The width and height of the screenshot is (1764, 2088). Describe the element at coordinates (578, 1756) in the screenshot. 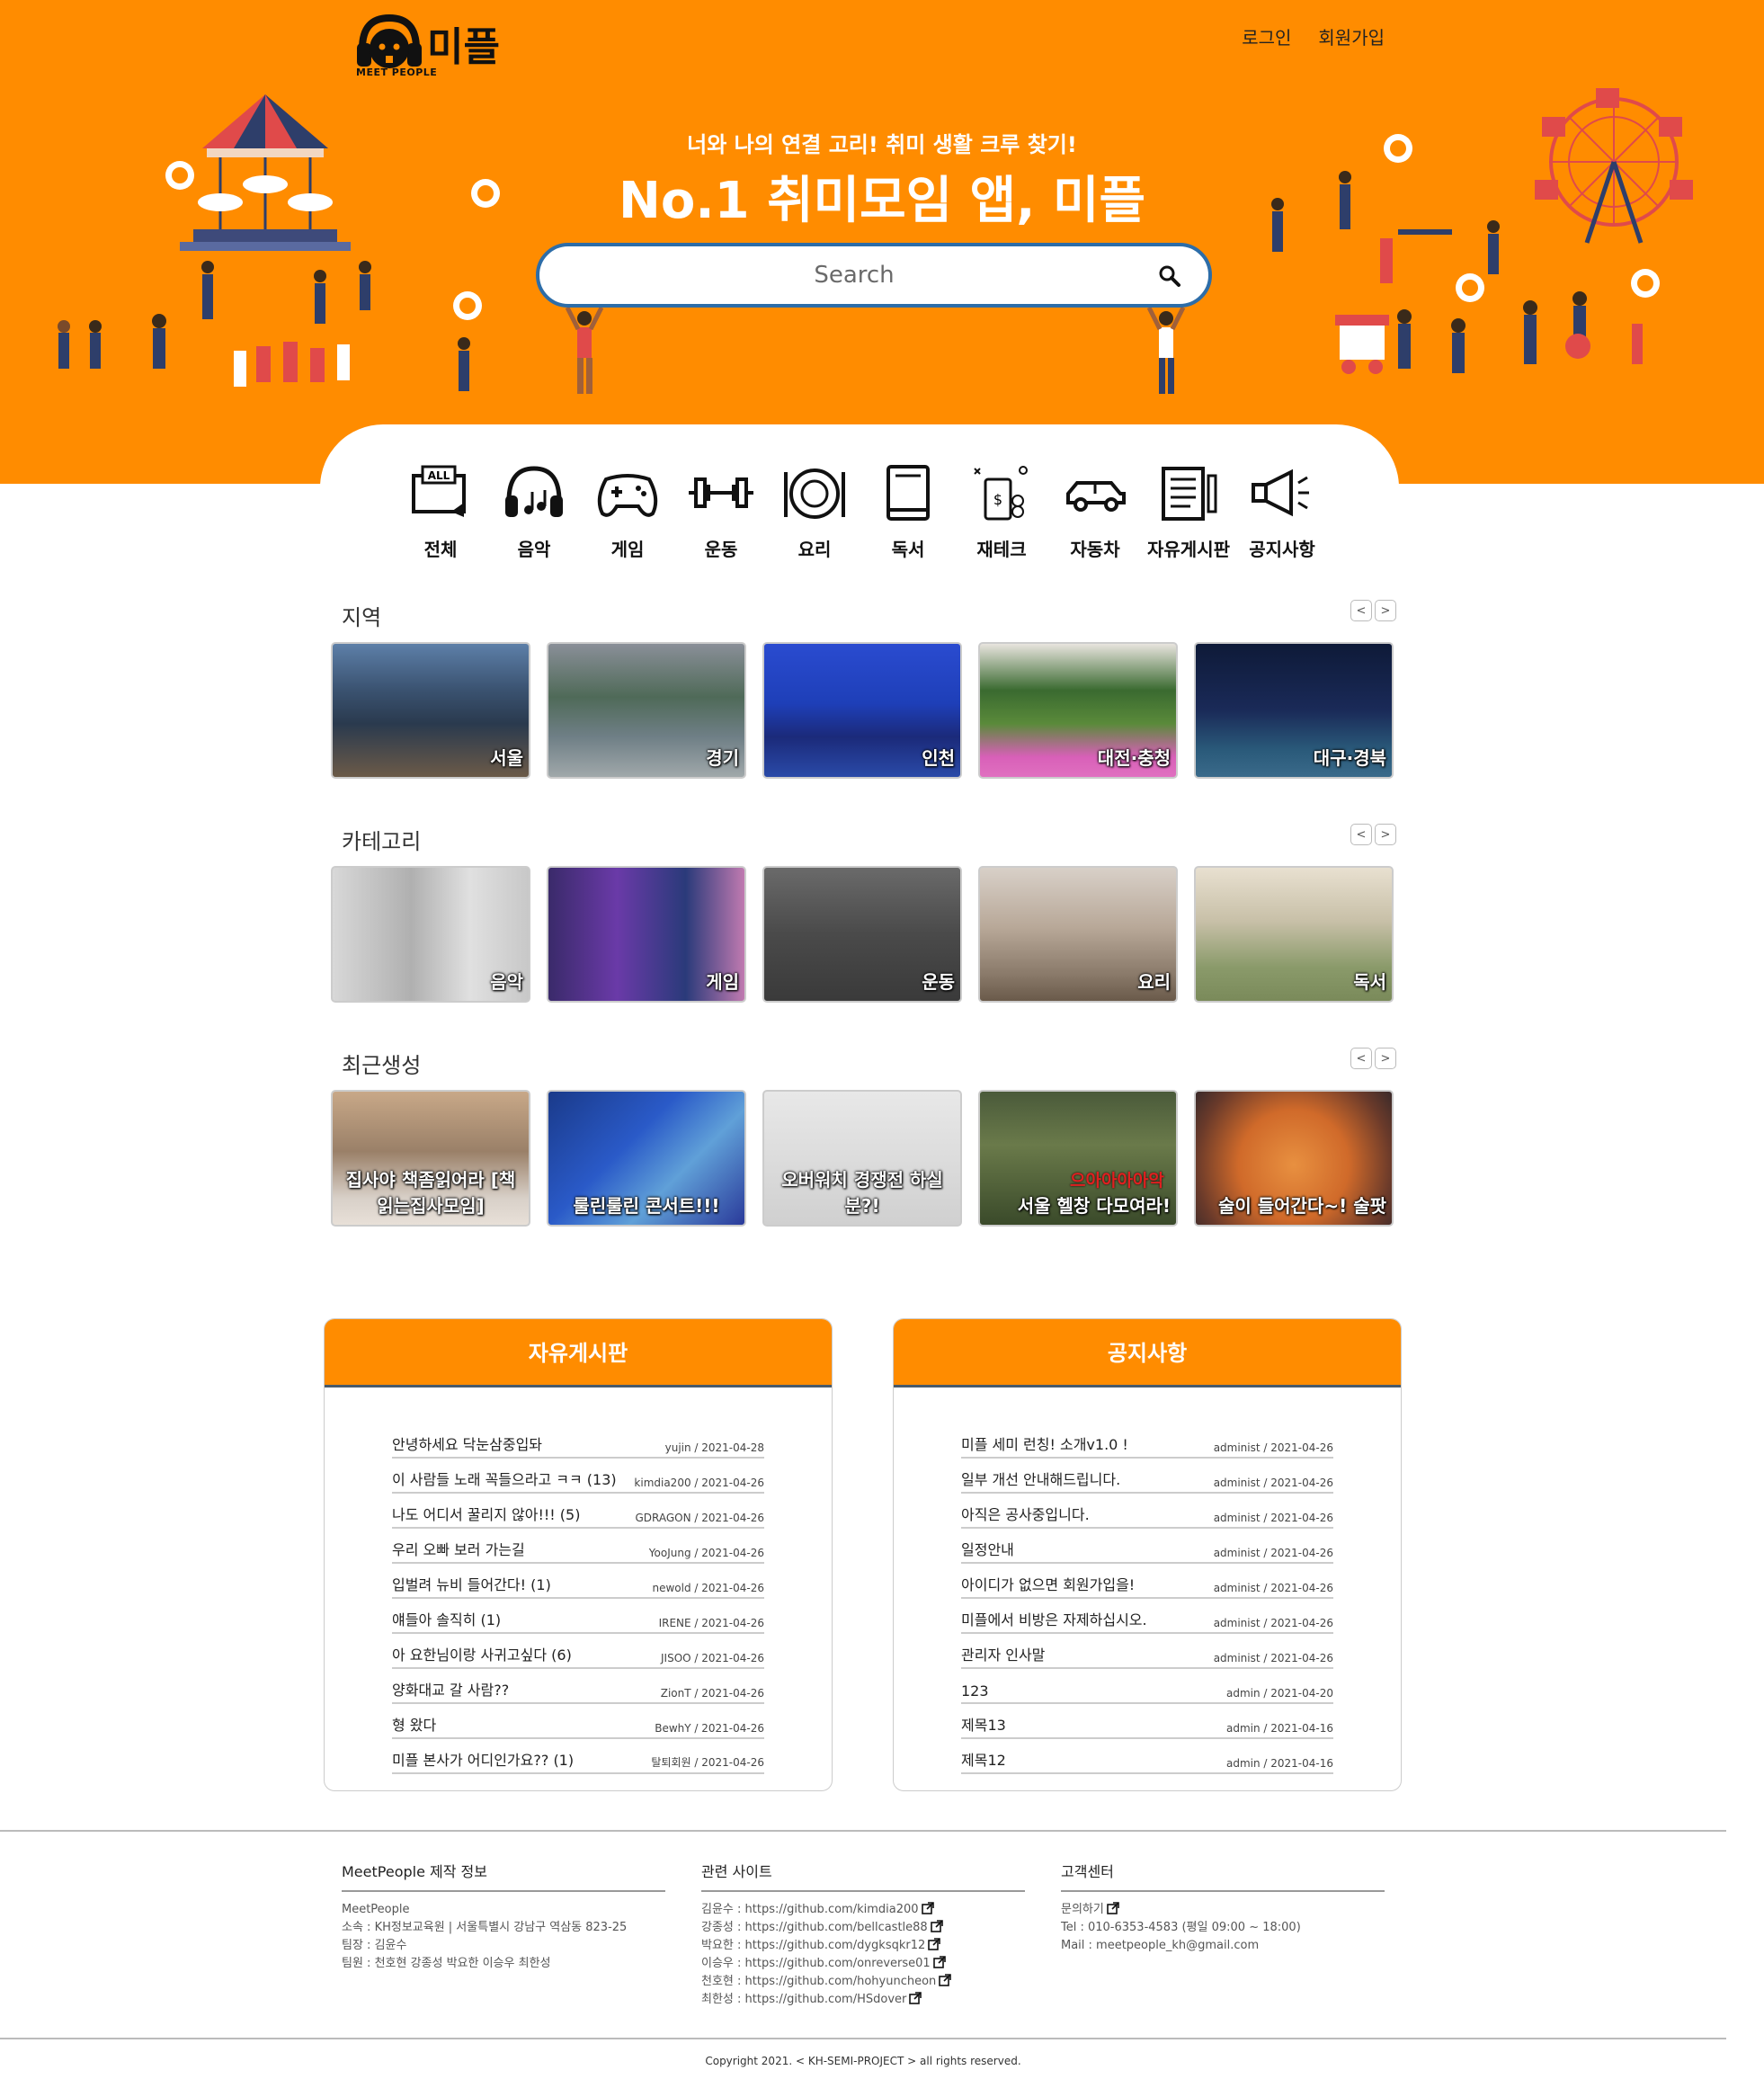

I see `free-board-row: 미플 본사가 어디인가요?? (1) 탈퇴회원 / 2021-04-26` at that location.